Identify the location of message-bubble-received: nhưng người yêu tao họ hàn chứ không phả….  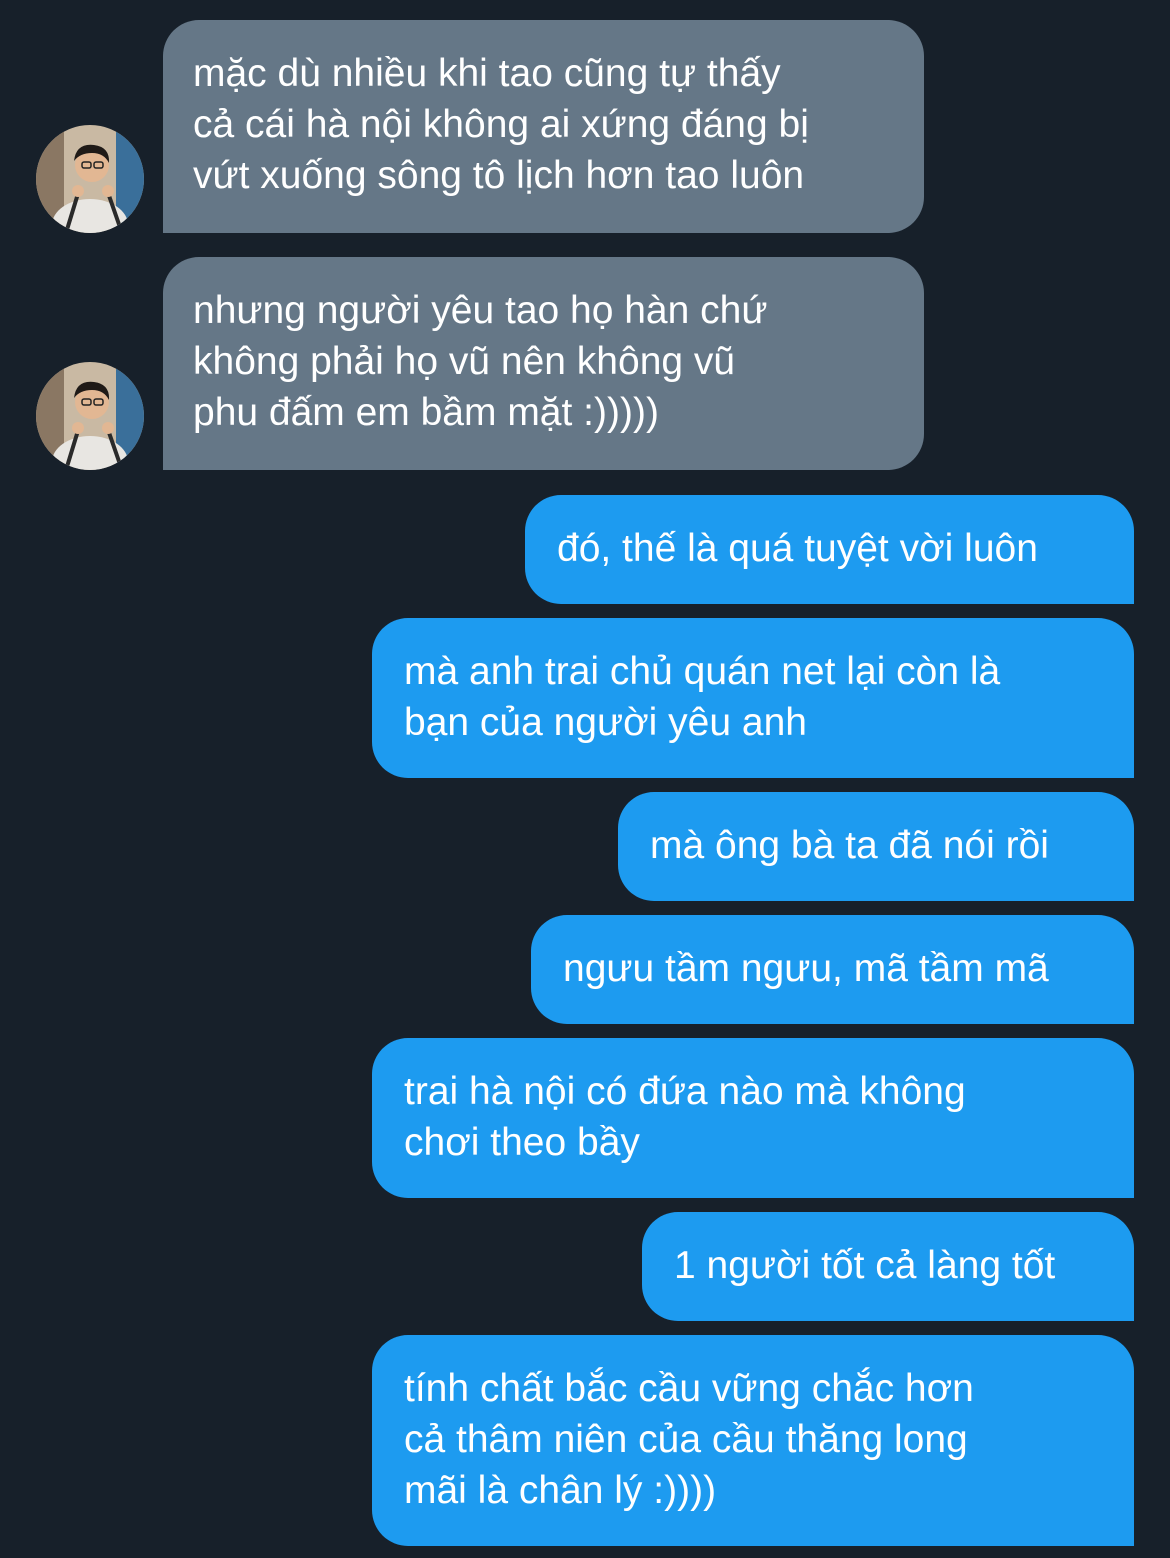
(543, 363).